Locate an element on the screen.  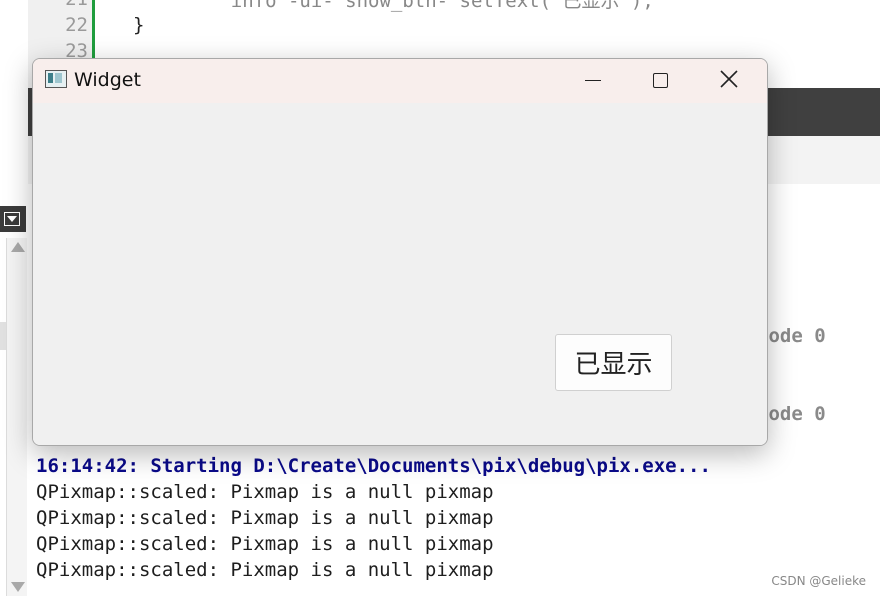
line-number: 21 is located at coordinates (58, 5).